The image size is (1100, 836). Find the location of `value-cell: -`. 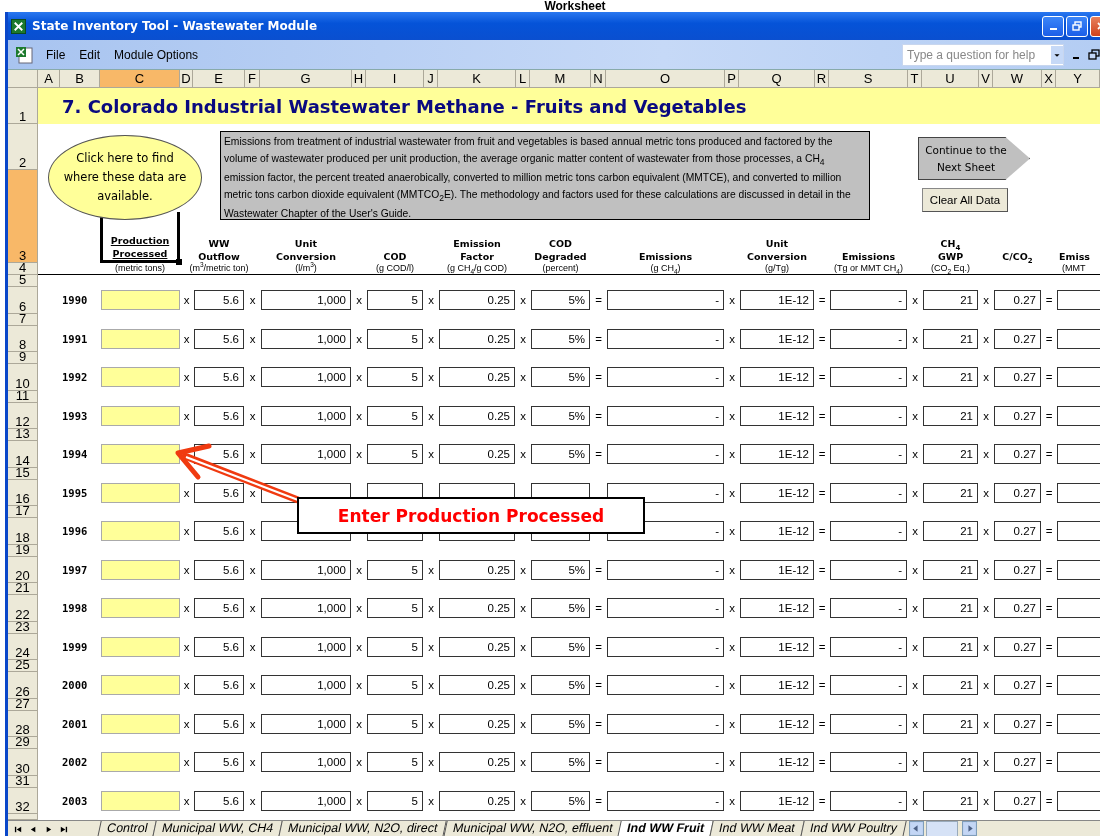

value-cell: - is located at coordinates (665, 492).